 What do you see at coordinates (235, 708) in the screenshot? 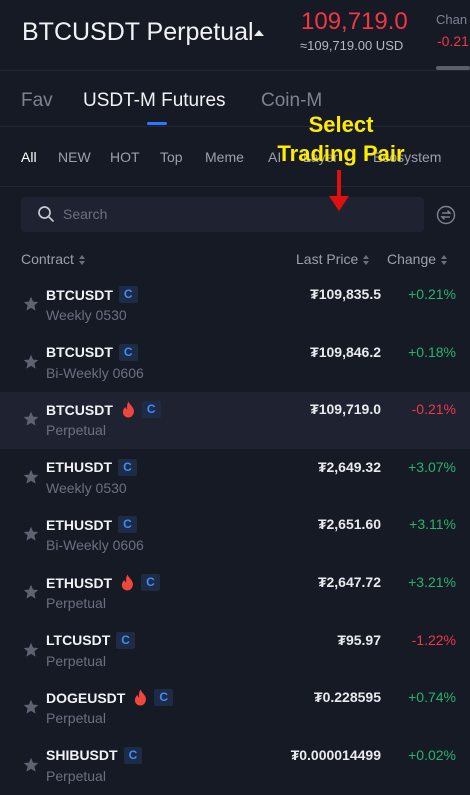
I see `contract-row: DOGEUSDT C Perpetual ₮0.228595 +0.74%` at bounding box center [235, 708].